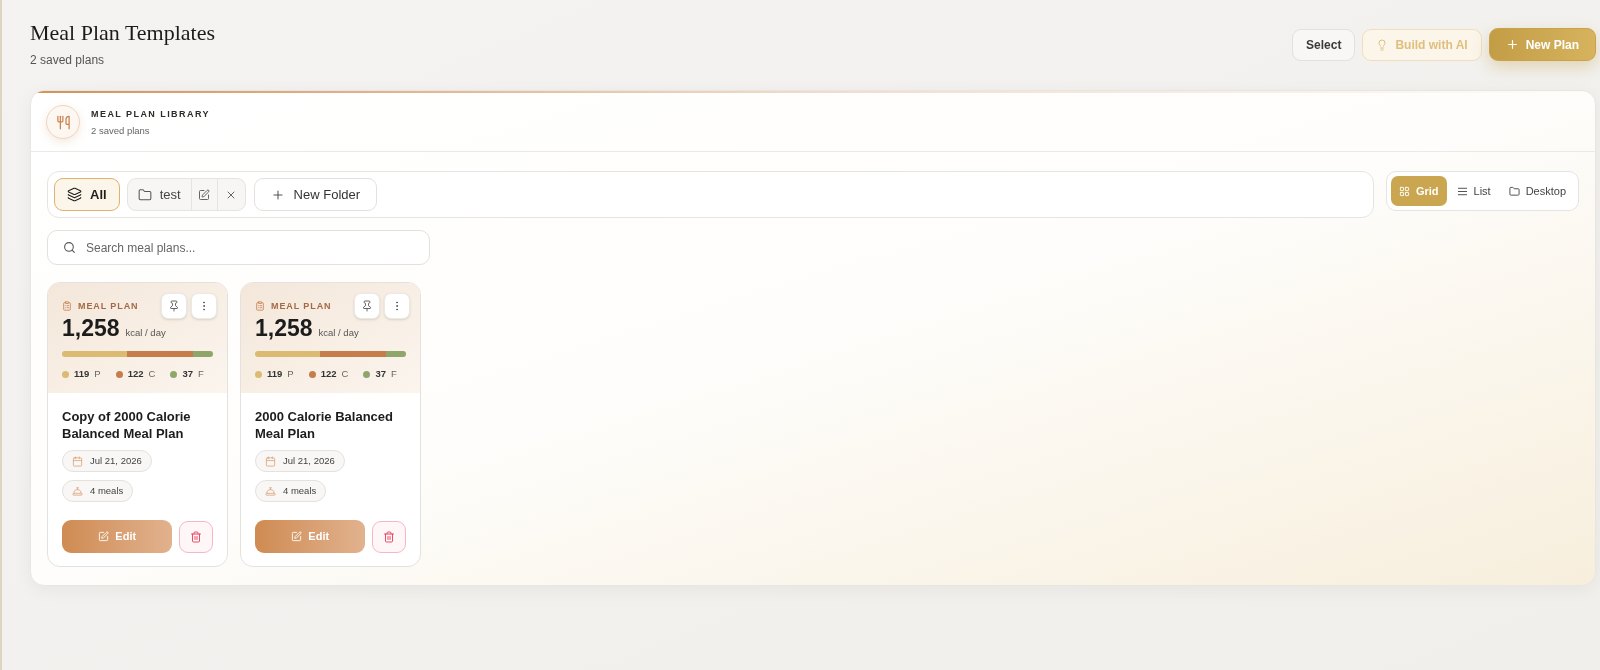 Image resolution: width=1600 pixels, height=670 pixels. Describe the element at coordinates (150, 113) in the screenshot. I see `library-title: MEAL PLAN LIBRARY` at that location.